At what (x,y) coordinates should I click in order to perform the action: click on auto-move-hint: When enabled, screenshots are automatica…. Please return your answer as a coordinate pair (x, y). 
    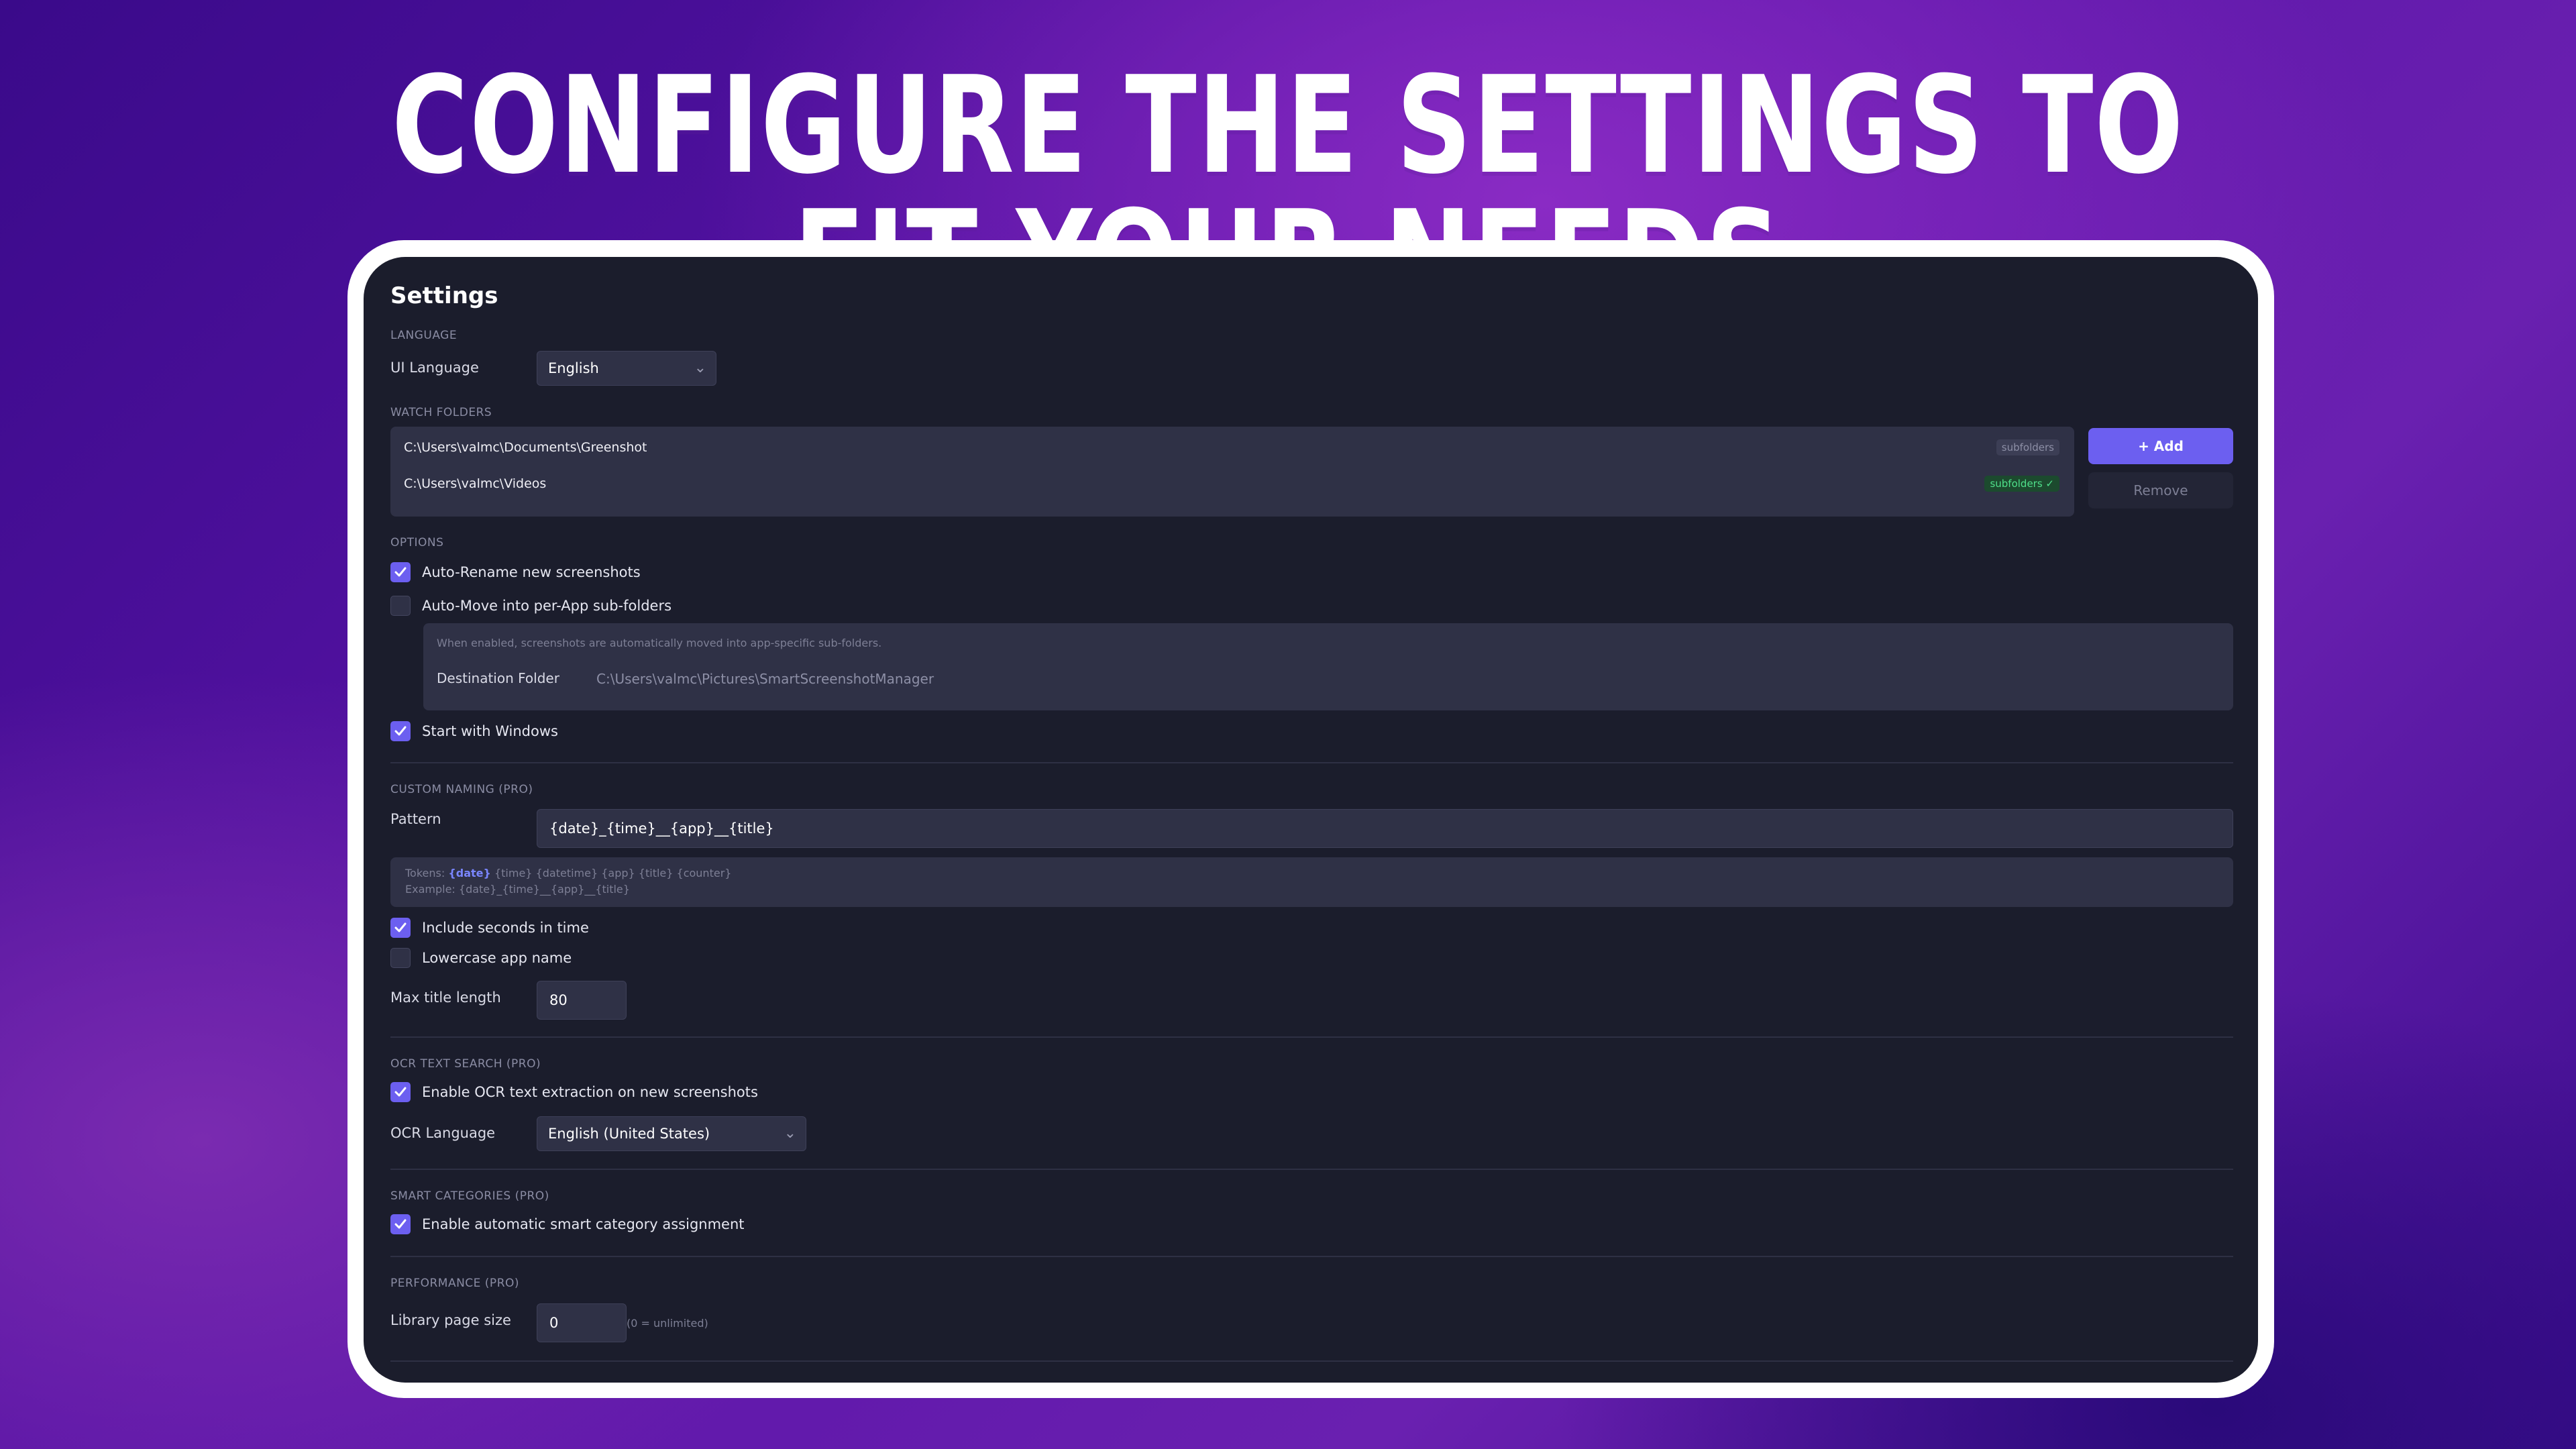
    Looking at the image, I should click on (659, 643).